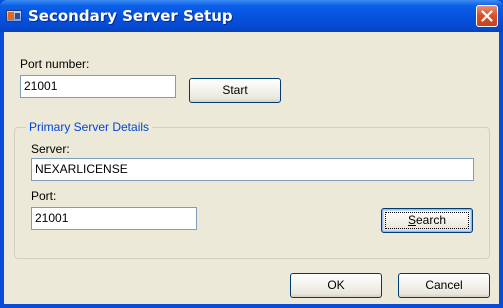 Image resolution: width=503 pixels, height=308 pixels. I want to click on close-icon, so click(487, 16).